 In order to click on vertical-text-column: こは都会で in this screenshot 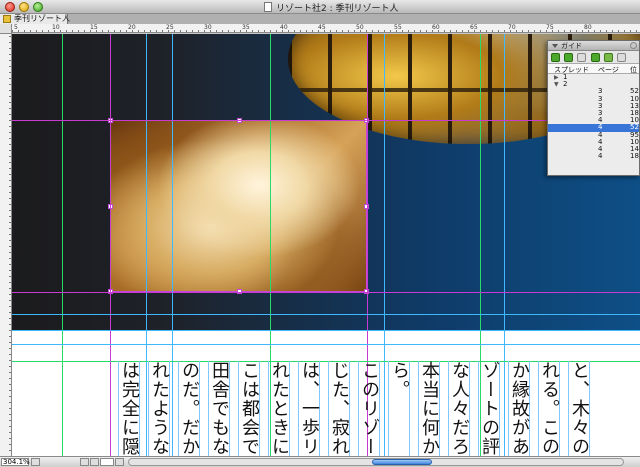, I will do `click(249, 408)`.